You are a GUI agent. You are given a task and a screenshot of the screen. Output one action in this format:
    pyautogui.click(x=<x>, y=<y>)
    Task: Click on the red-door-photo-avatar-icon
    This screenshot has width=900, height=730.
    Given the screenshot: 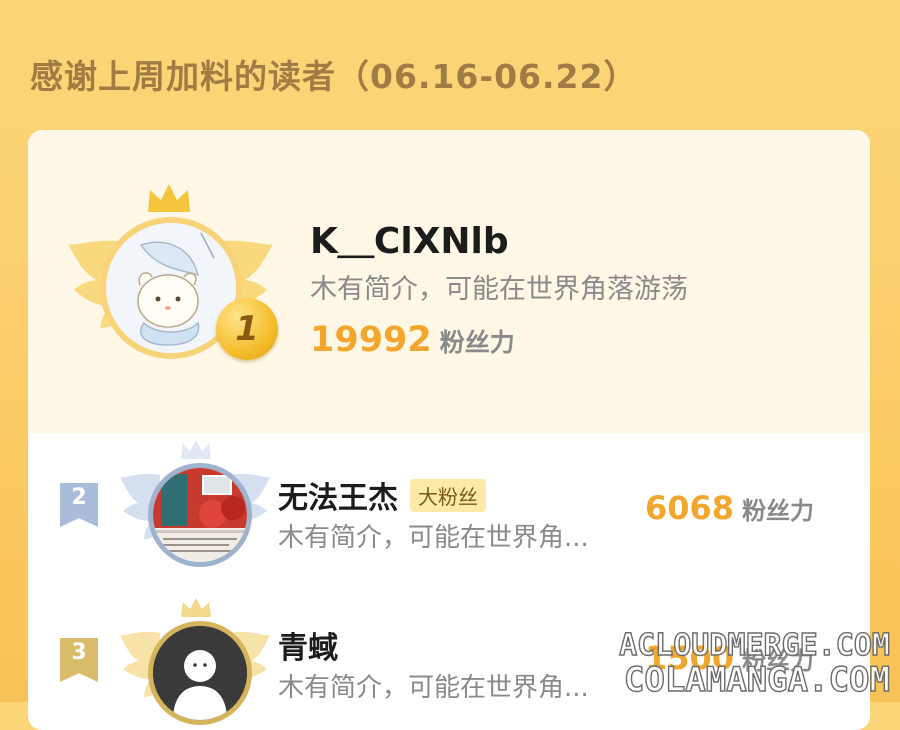 What is the action you would take?
    pyautogui.click(x=200, y=515)
    